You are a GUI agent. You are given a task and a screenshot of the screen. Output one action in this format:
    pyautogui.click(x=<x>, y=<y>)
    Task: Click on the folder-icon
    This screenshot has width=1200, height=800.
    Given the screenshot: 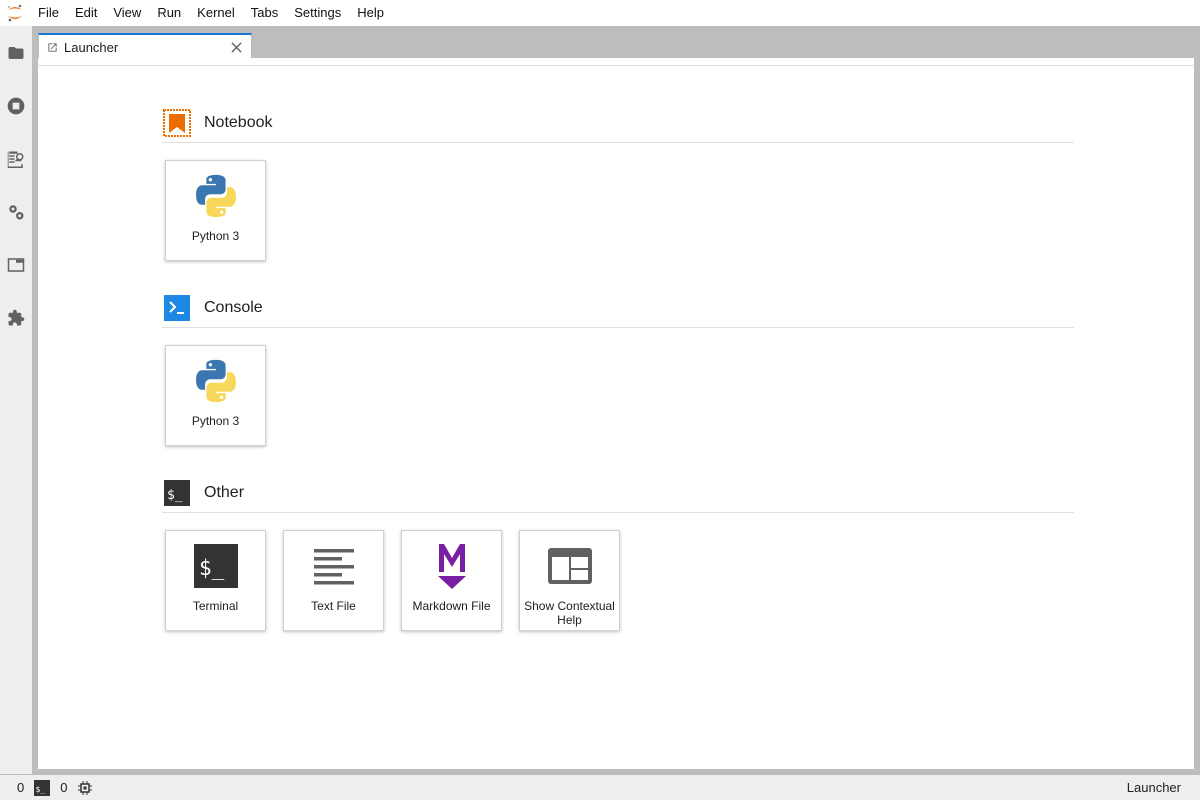 What is the action you would take?
    pyautogui.click(x=16, y=53)
    